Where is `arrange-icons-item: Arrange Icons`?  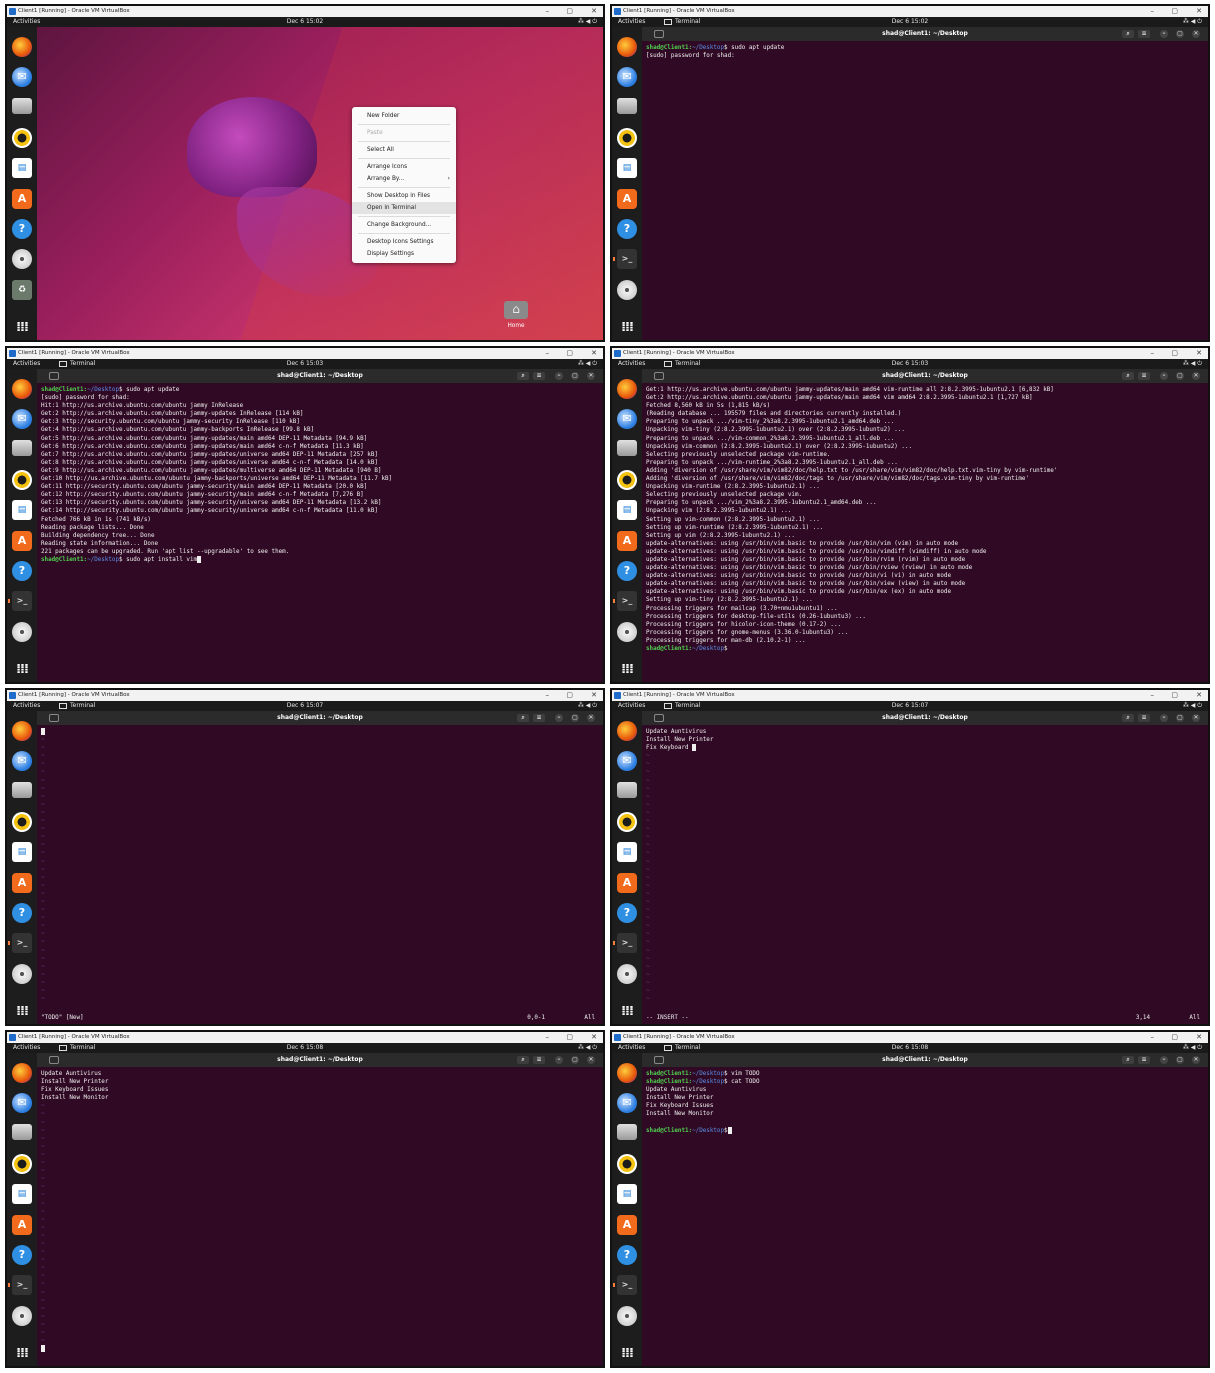 arrange-icons-item: Arrange Icons is located at coordinates (404, 167).